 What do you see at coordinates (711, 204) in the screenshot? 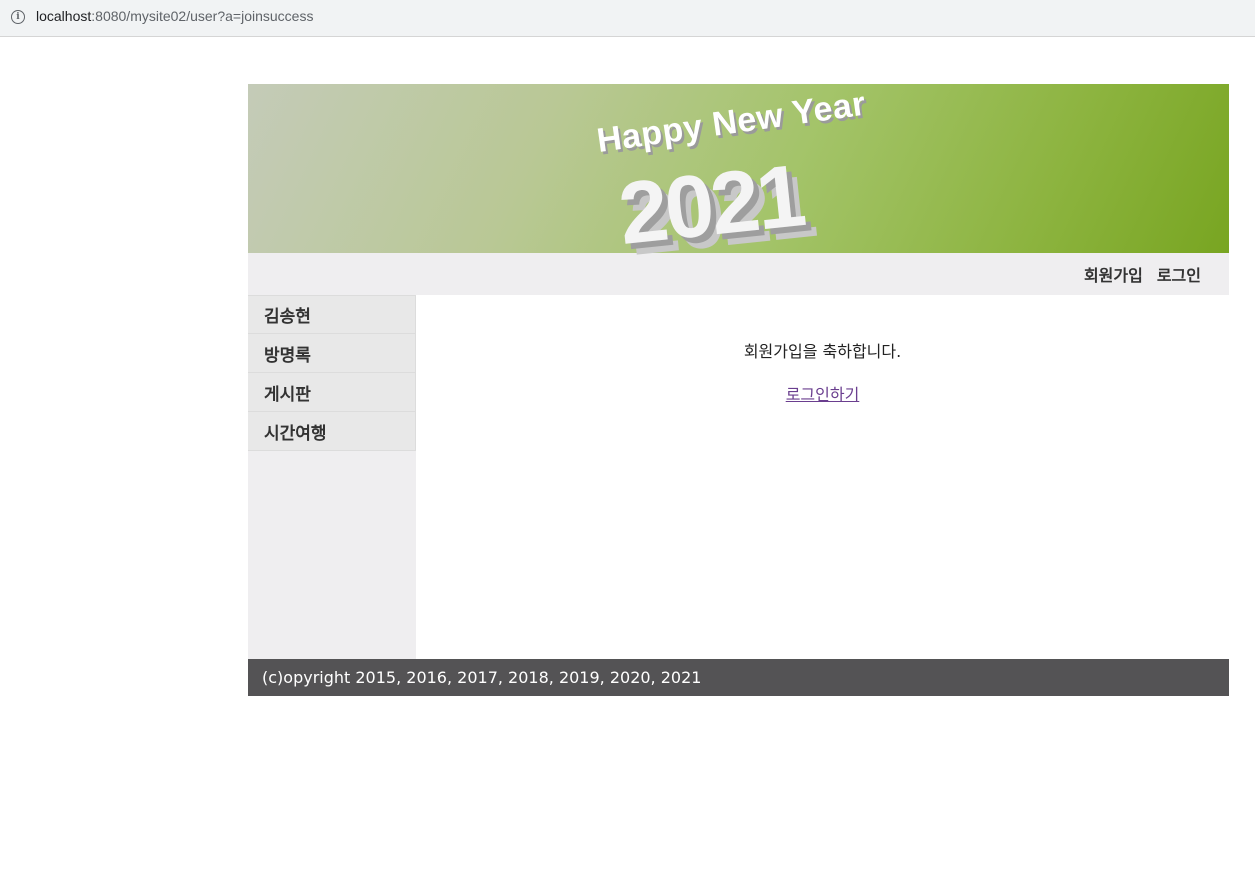
I see `banner-year: 2021` at bounding box center [711, 204].